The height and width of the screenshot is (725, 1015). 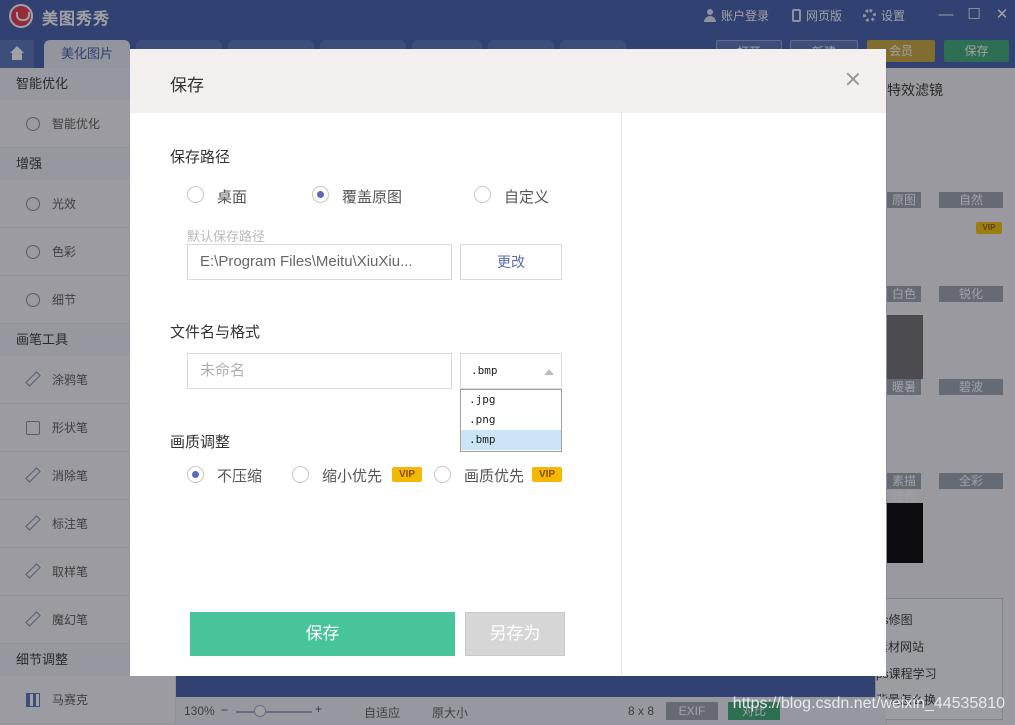 I want to click on radio-desktop, so click(x=195, y=194).